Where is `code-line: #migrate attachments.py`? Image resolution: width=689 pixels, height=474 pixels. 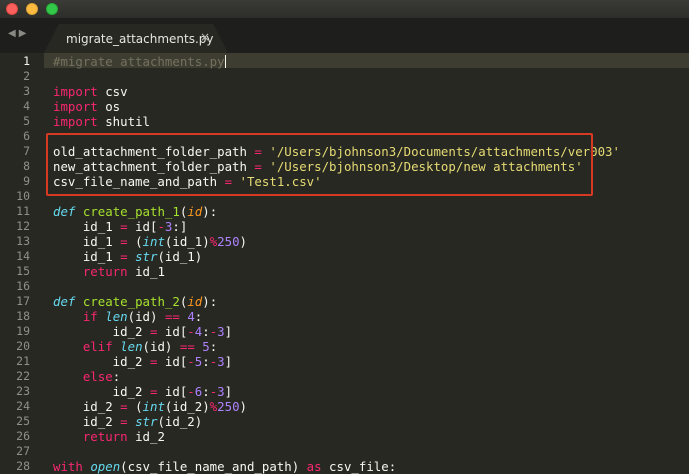
code-line: #migrate attachments.py is located at coordinates (139, 61).